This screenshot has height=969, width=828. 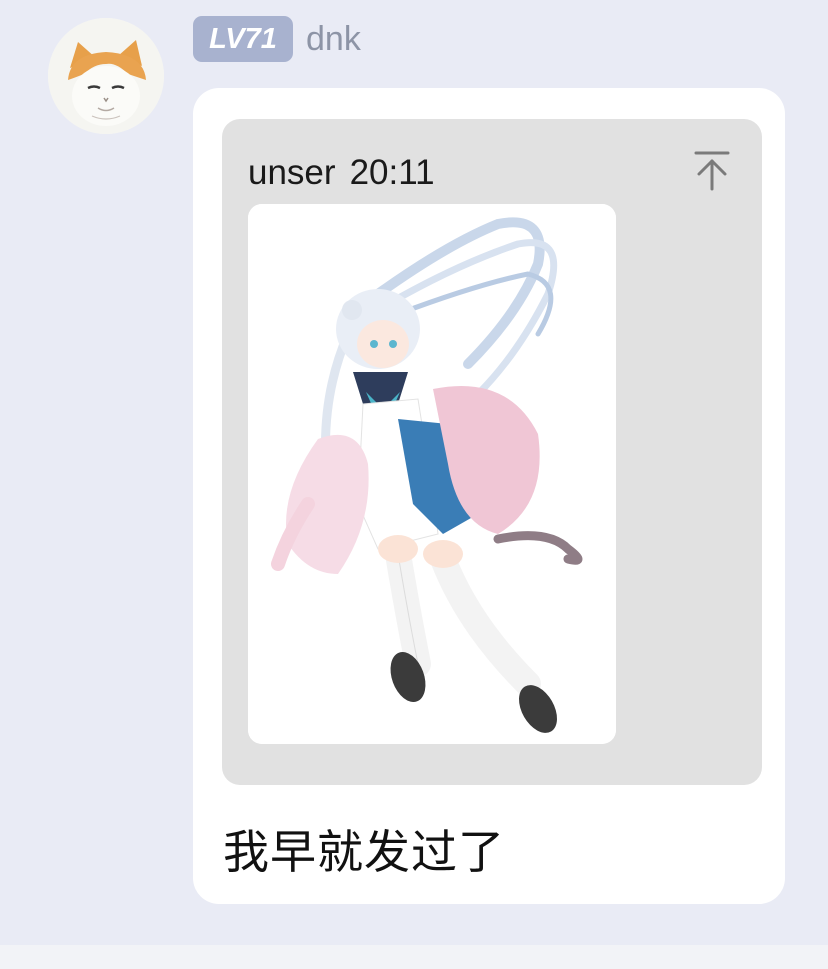 What do you see at coordinates (243, 39) in the screenshot?
I see `level-badge: LV71` at bounding box center [243, 39].